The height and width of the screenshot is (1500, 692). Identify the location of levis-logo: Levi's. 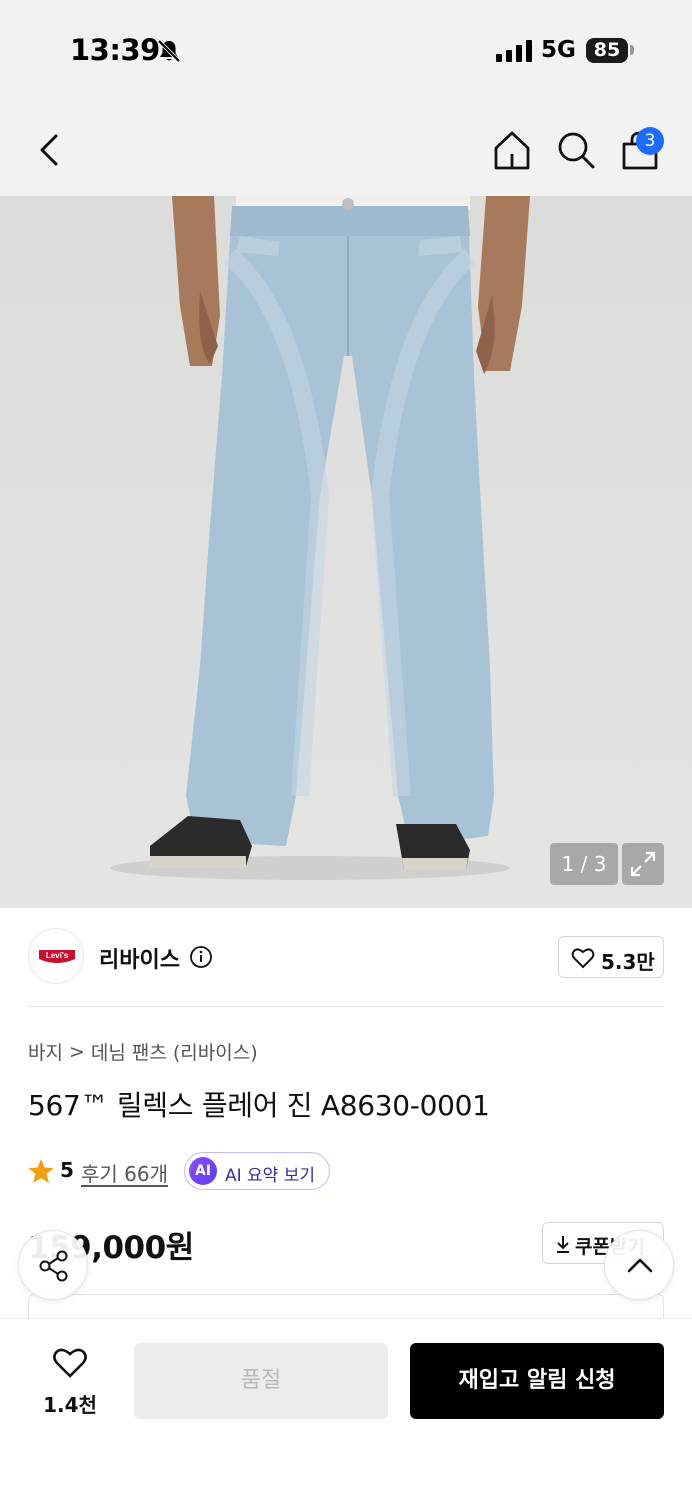
(57, 956).